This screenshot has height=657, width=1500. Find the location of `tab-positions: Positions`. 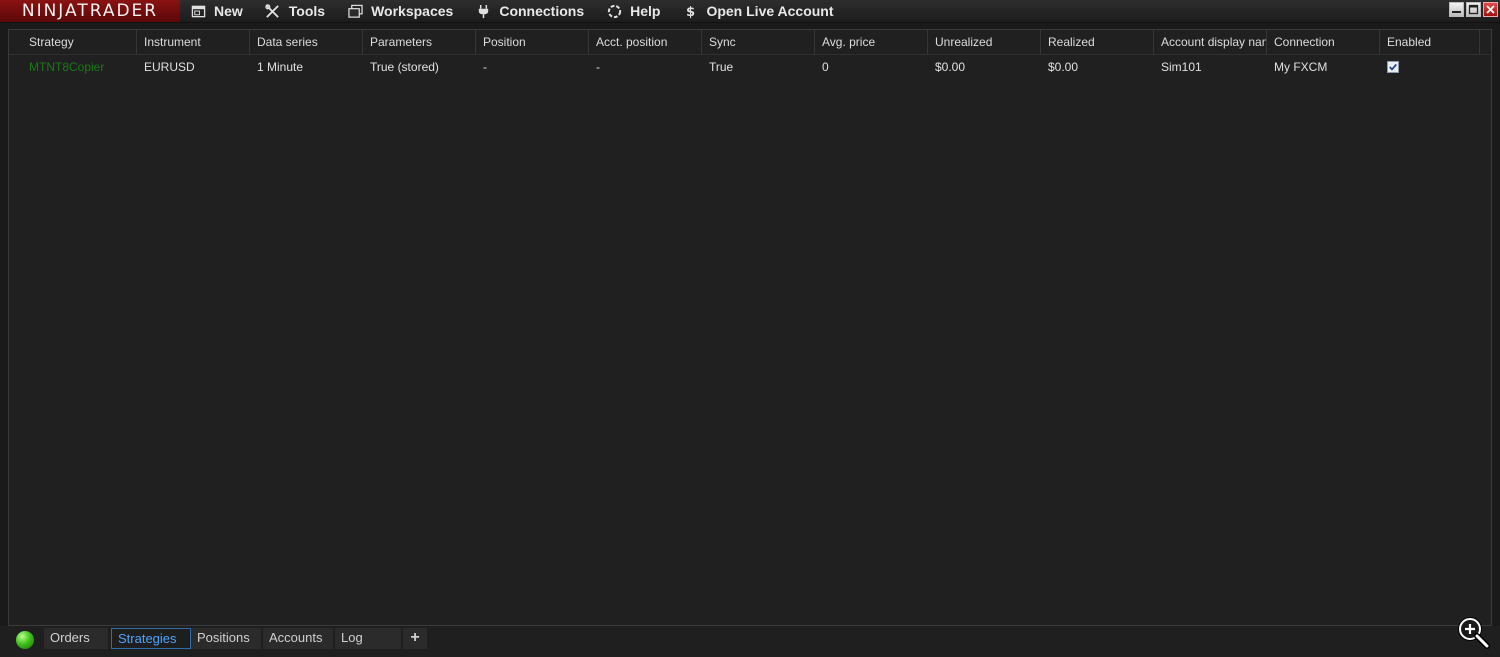

tab-positions: Positions is located at coordinates (226, 638).